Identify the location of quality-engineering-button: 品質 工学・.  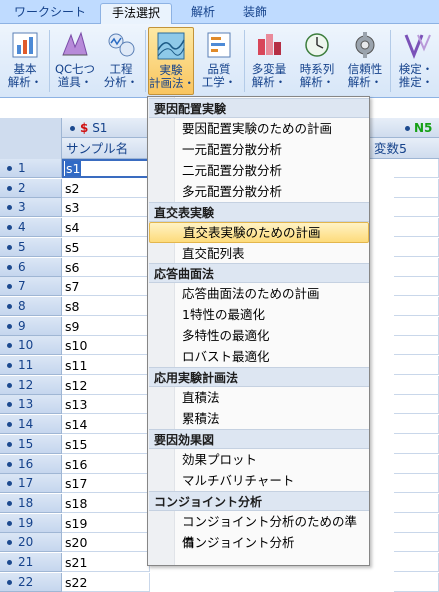
(219, 61).